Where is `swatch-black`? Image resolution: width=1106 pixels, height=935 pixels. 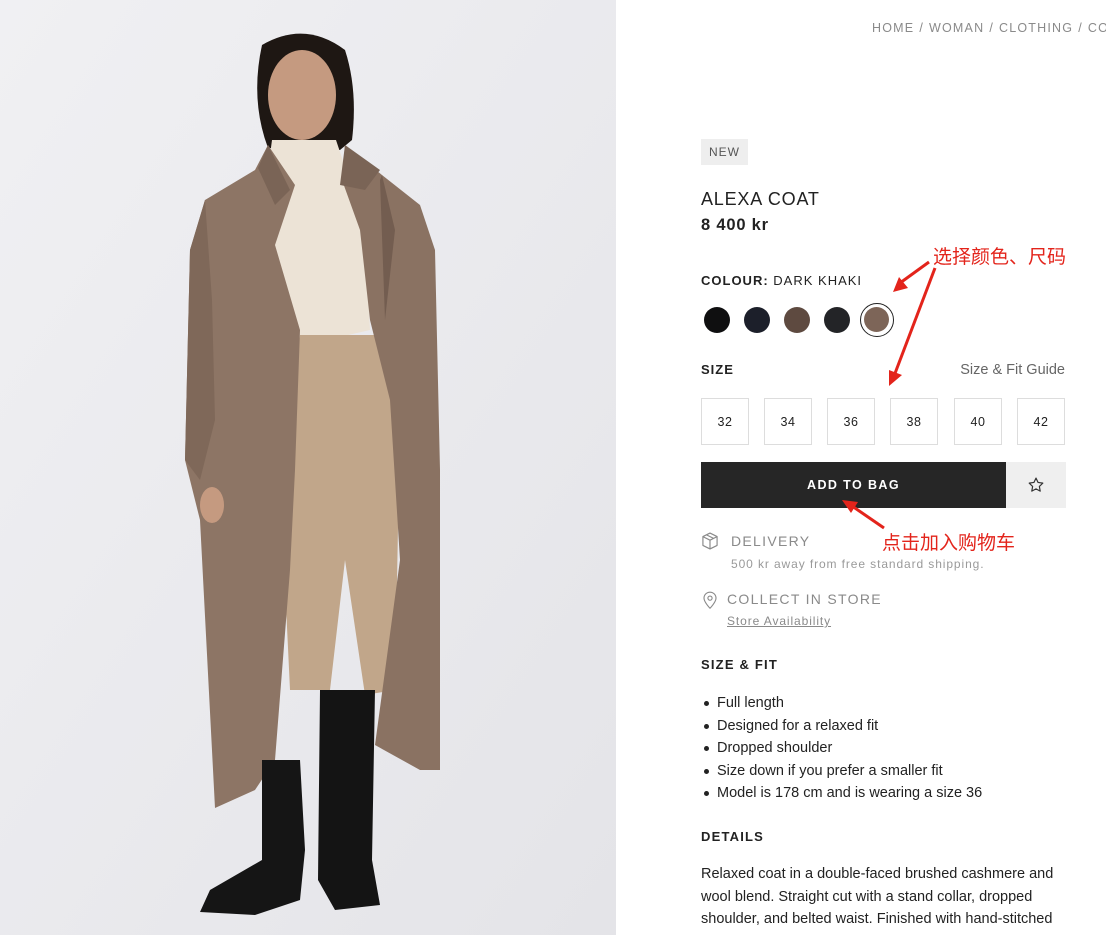 swatch-black is located at coordinates (717, 320).